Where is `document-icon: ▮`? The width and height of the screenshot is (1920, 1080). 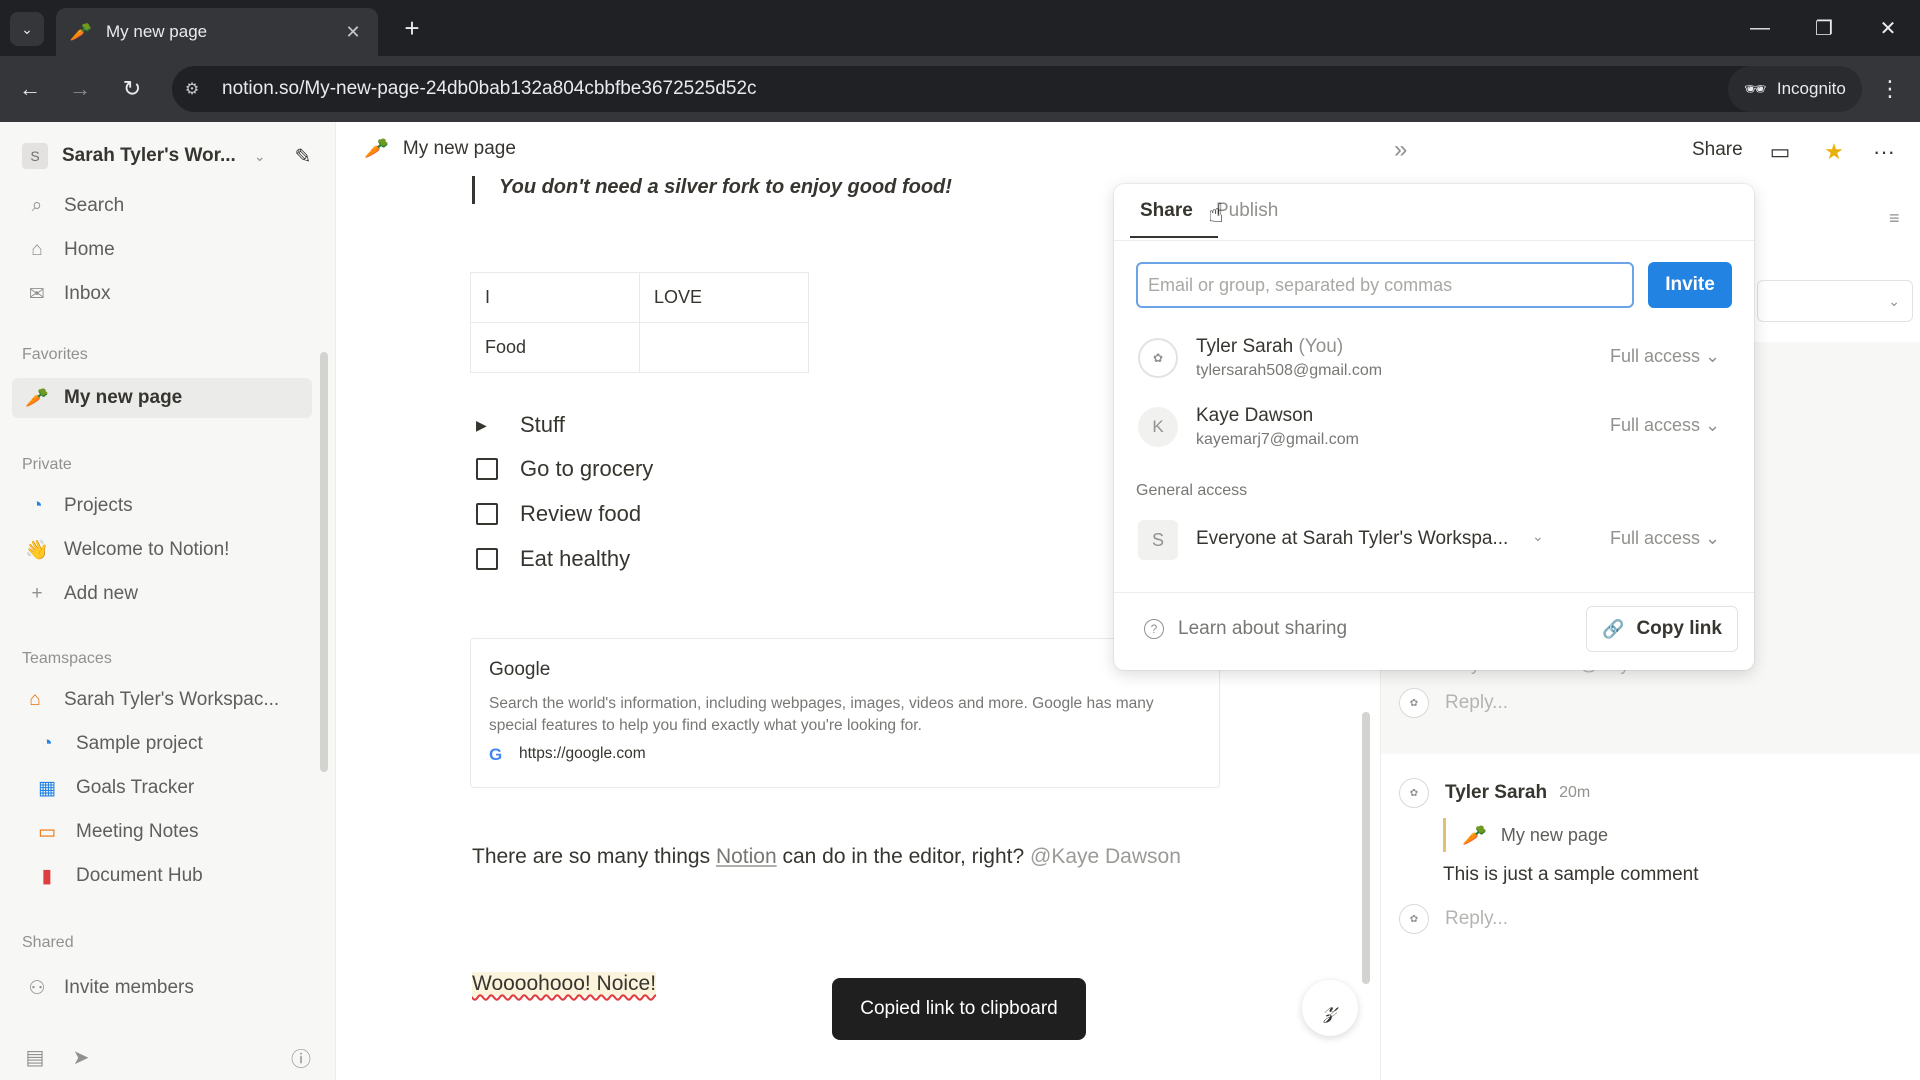
document-icon: ▮ is located at coordinates (47, 876).